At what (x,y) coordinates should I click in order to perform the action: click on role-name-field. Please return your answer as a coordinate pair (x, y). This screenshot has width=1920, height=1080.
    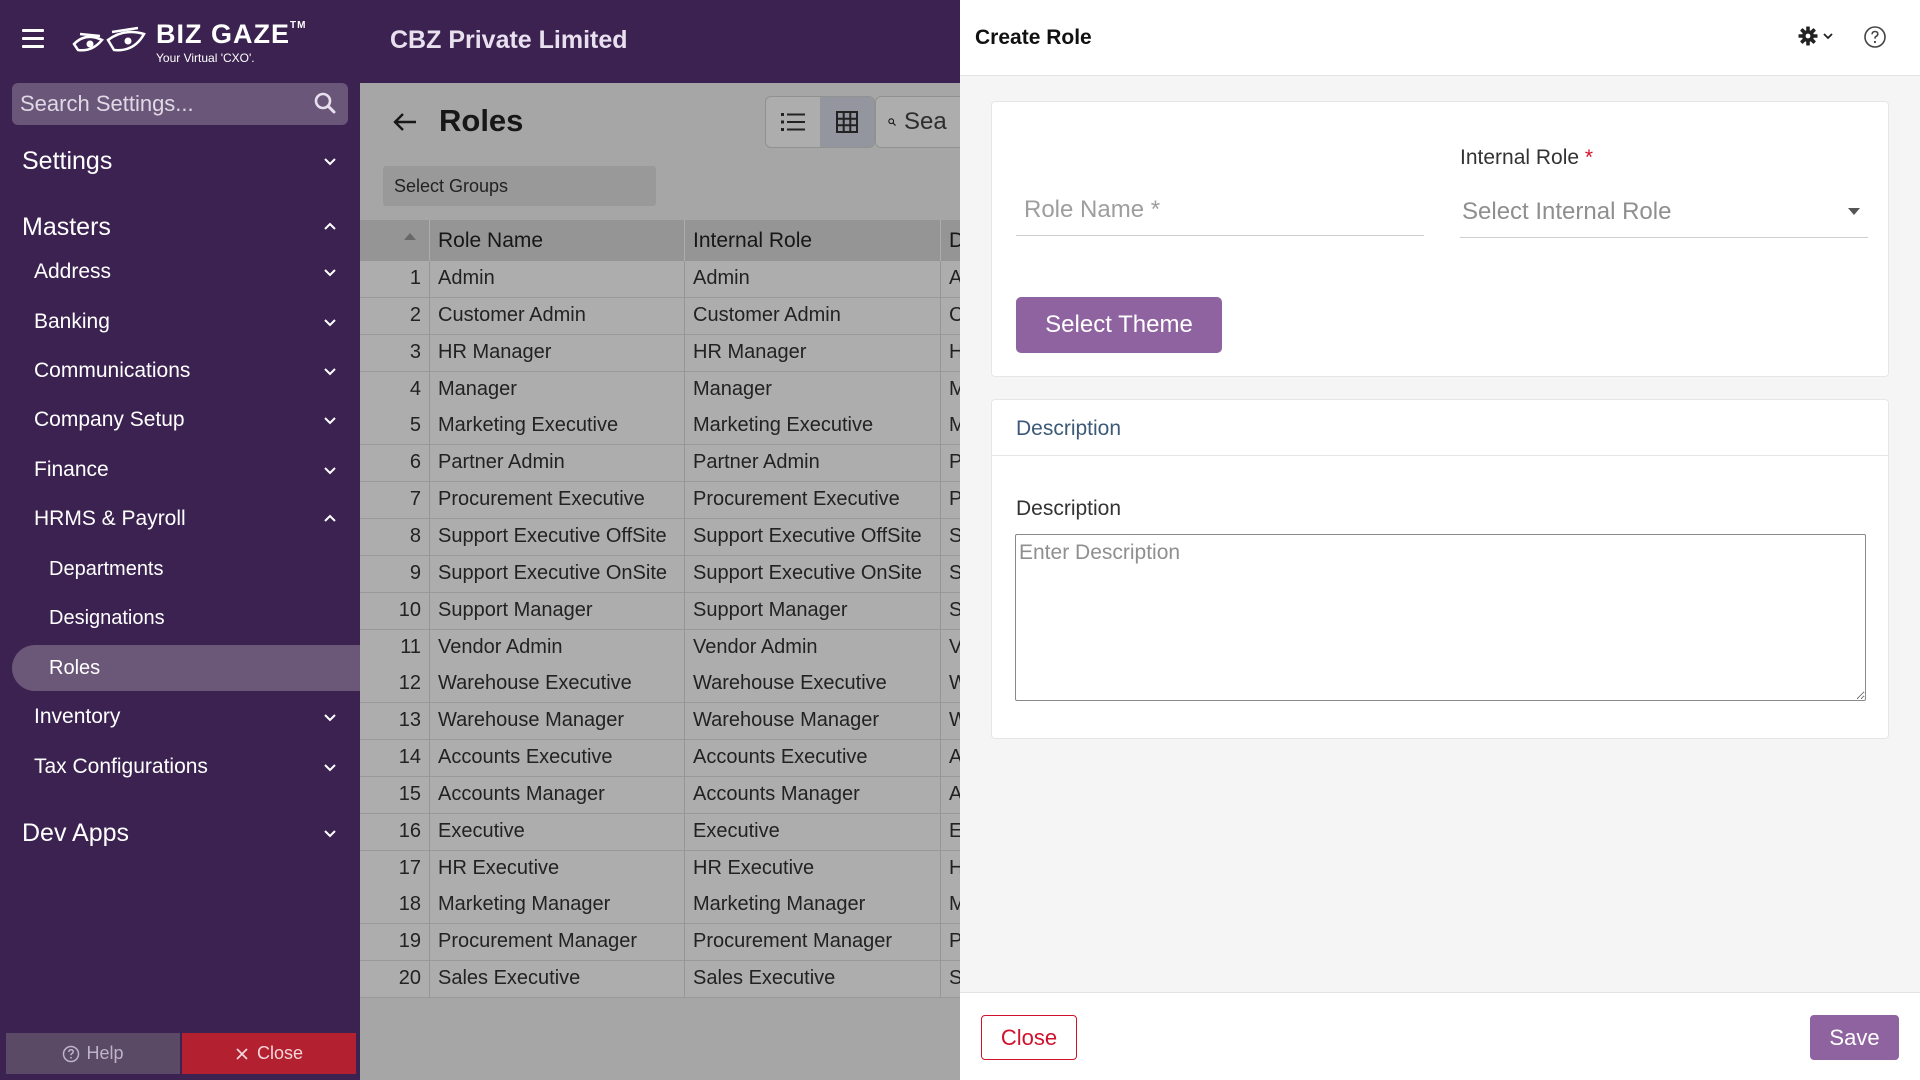
    Looking at the image, I should click on (1220, 211).